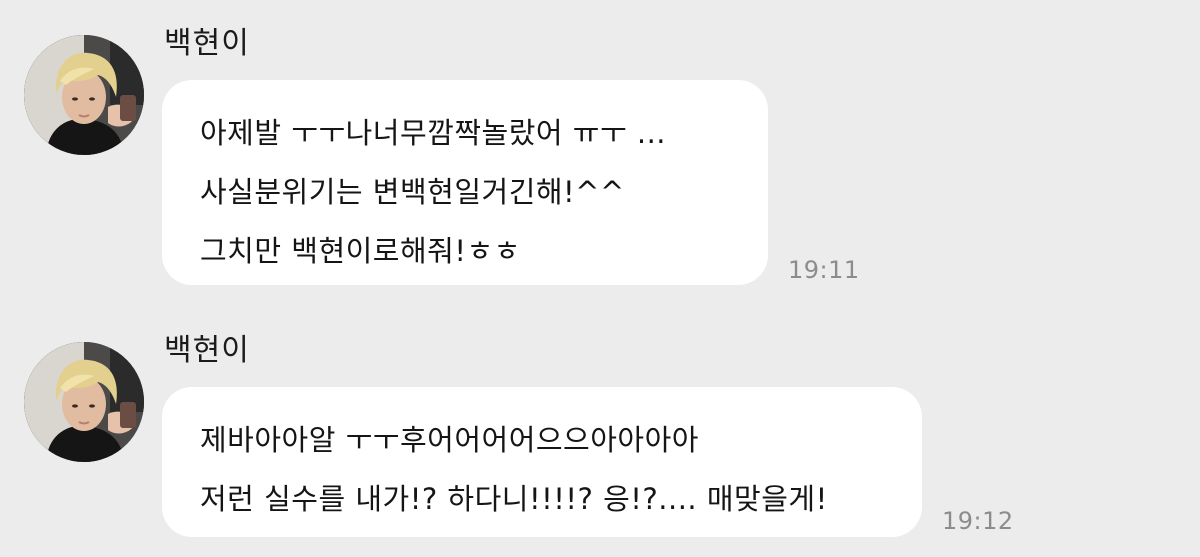 This screenshot has height=557, width=1200. Describe the element at coordinates (360, 251) in the screenshot. I see `message-text-line: 그치만 백현이로해줘!ㅎㅎ` at that location.